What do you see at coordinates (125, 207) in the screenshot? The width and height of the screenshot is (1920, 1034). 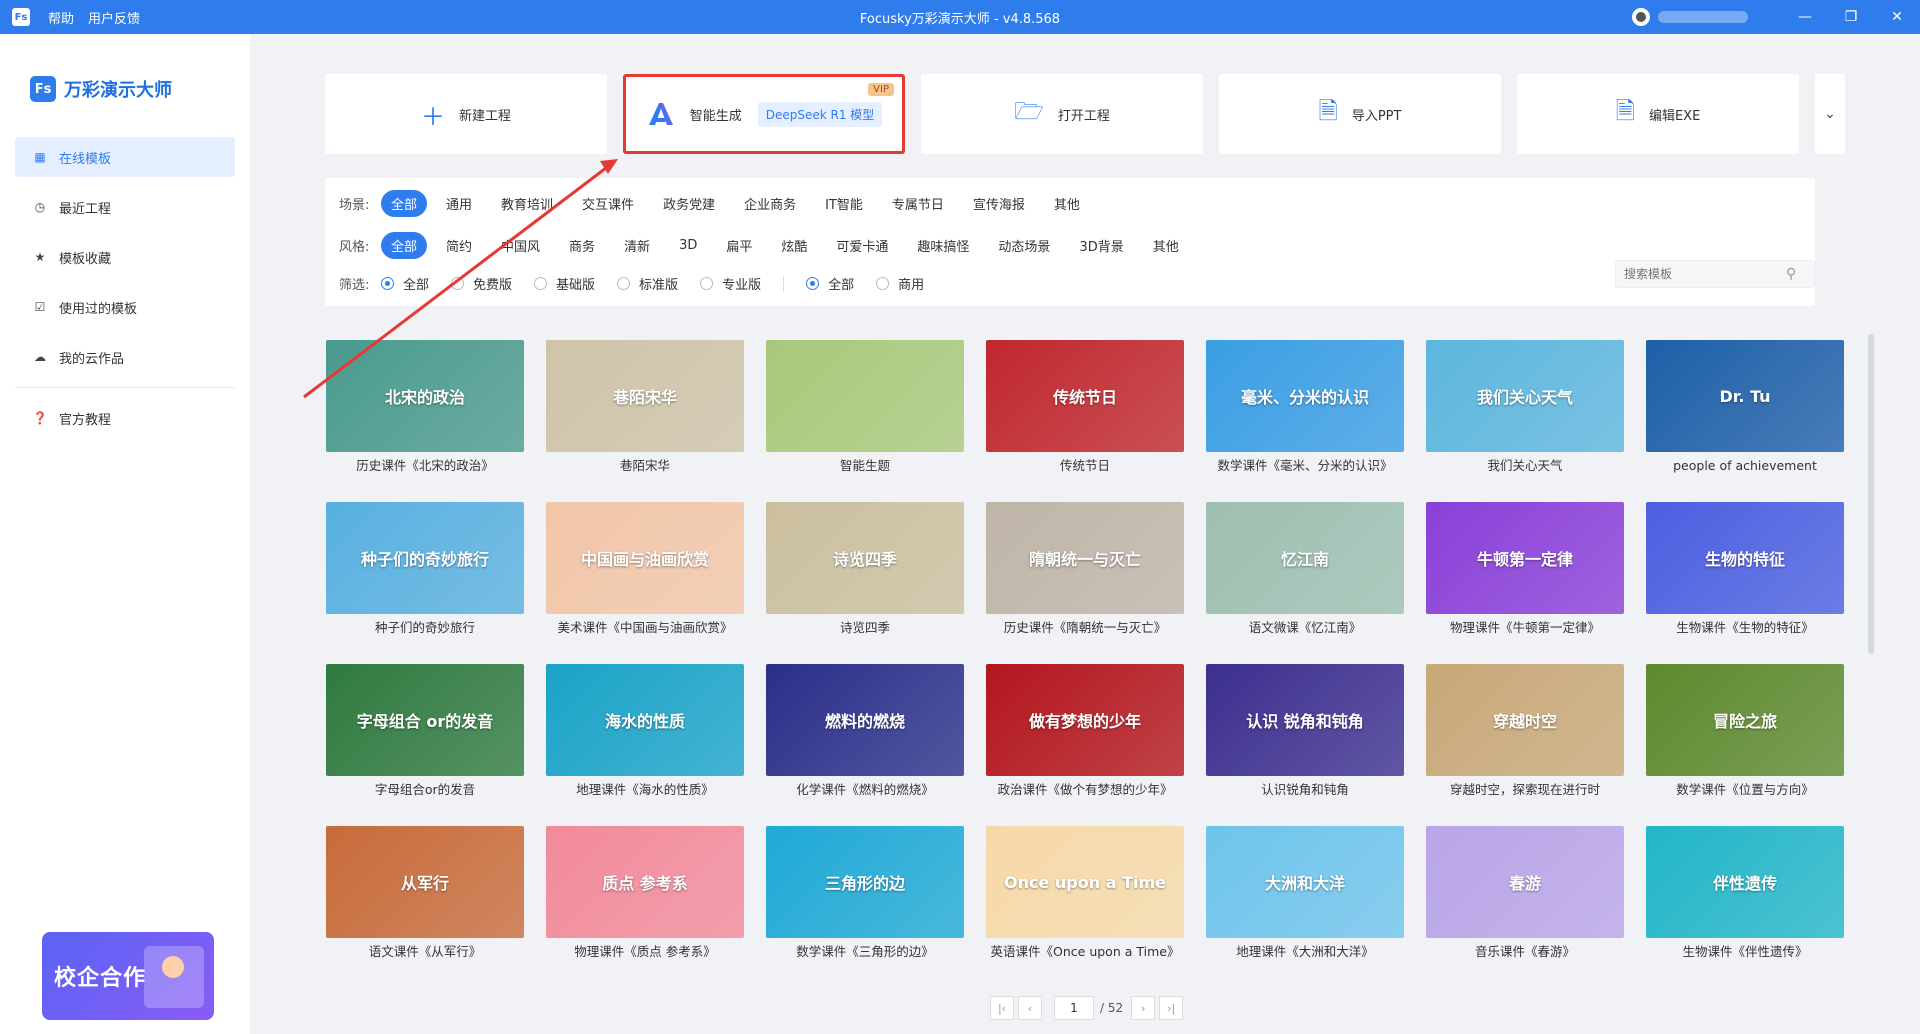 I see `sidebar-item-recent-projects: ◷ 最近工程` at bounding box center [125, 207].